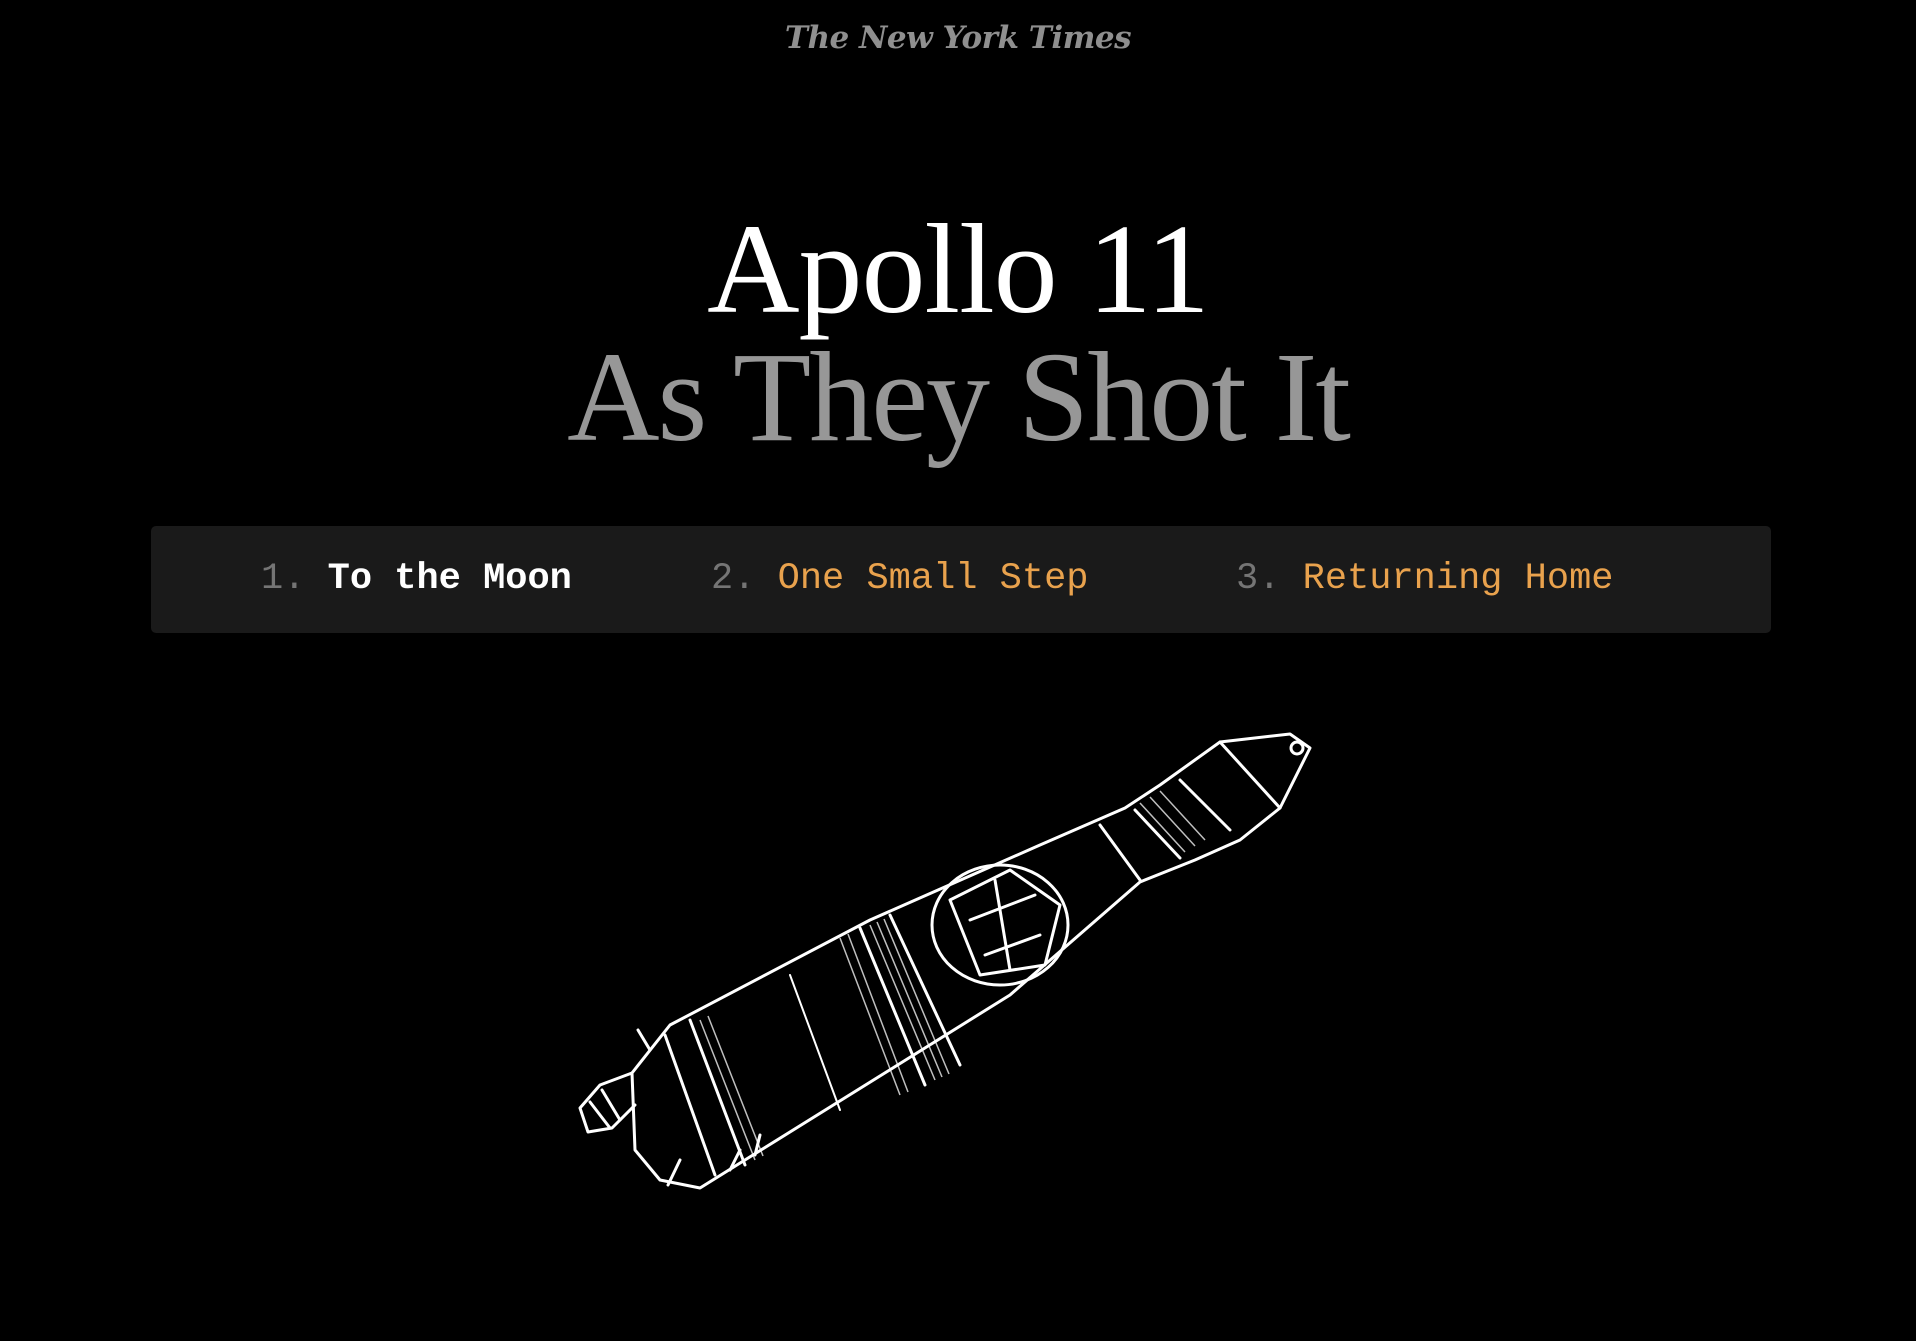 The width and height of the screenshot is (1916, 1341). I want to click on saturn-v-rocket-icon, so click(945, 961).